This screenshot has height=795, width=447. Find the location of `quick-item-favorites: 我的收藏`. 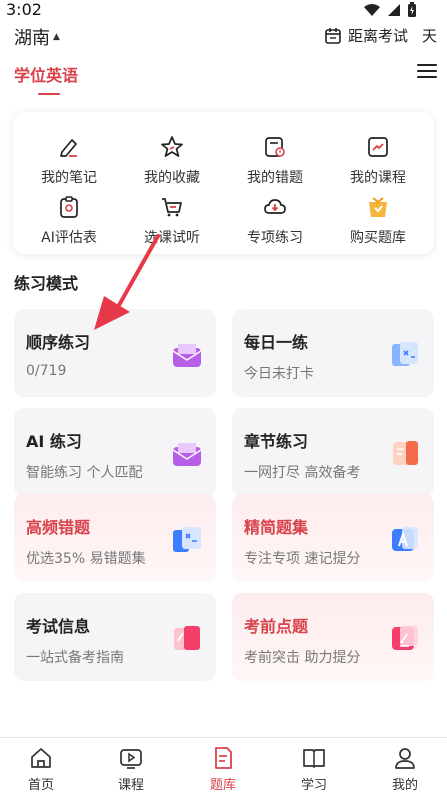

quick-item-favorites: 我的收藏 is located at coordinates (172, 160).